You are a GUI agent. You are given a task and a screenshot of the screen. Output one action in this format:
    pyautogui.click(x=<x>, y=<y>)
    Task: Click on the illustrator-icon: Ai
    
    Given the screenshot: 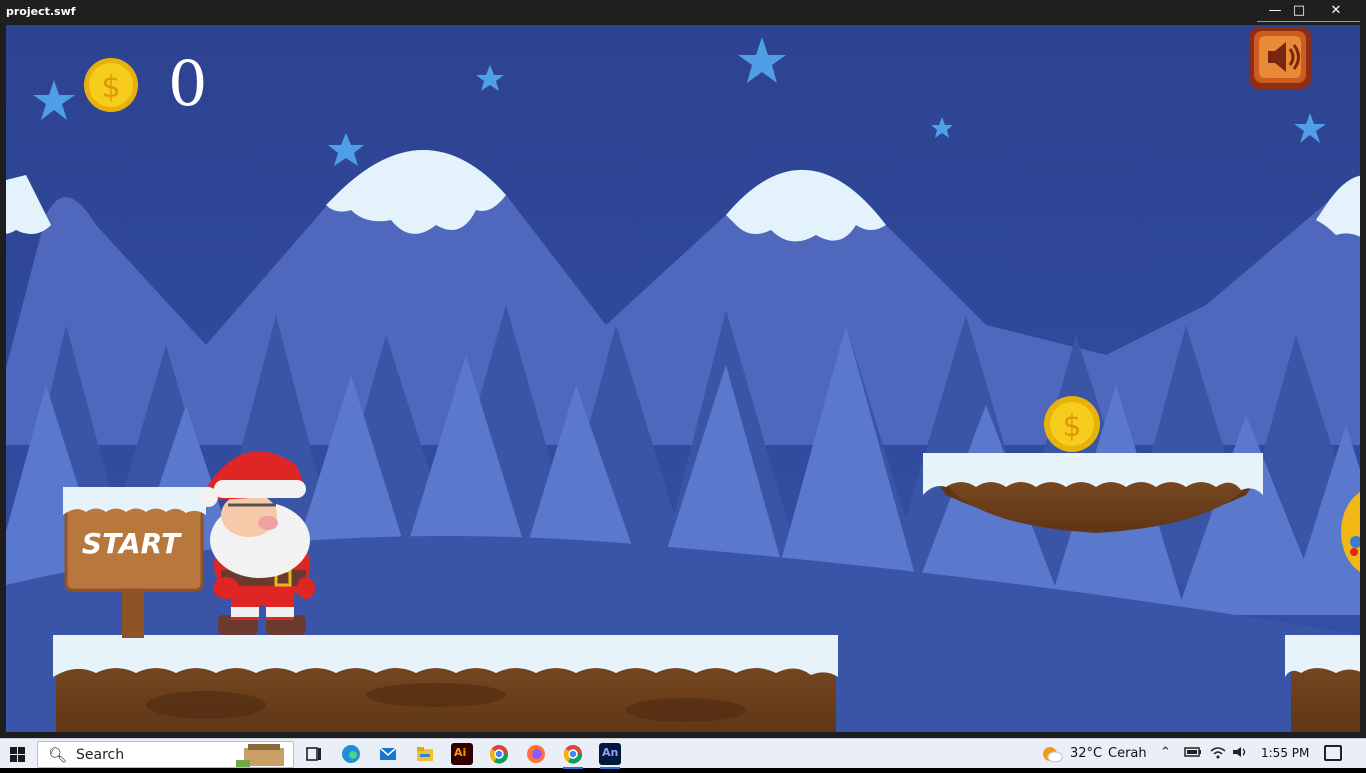 What is the action you would take?
    pyautogui.click(x=462, y=754)
    